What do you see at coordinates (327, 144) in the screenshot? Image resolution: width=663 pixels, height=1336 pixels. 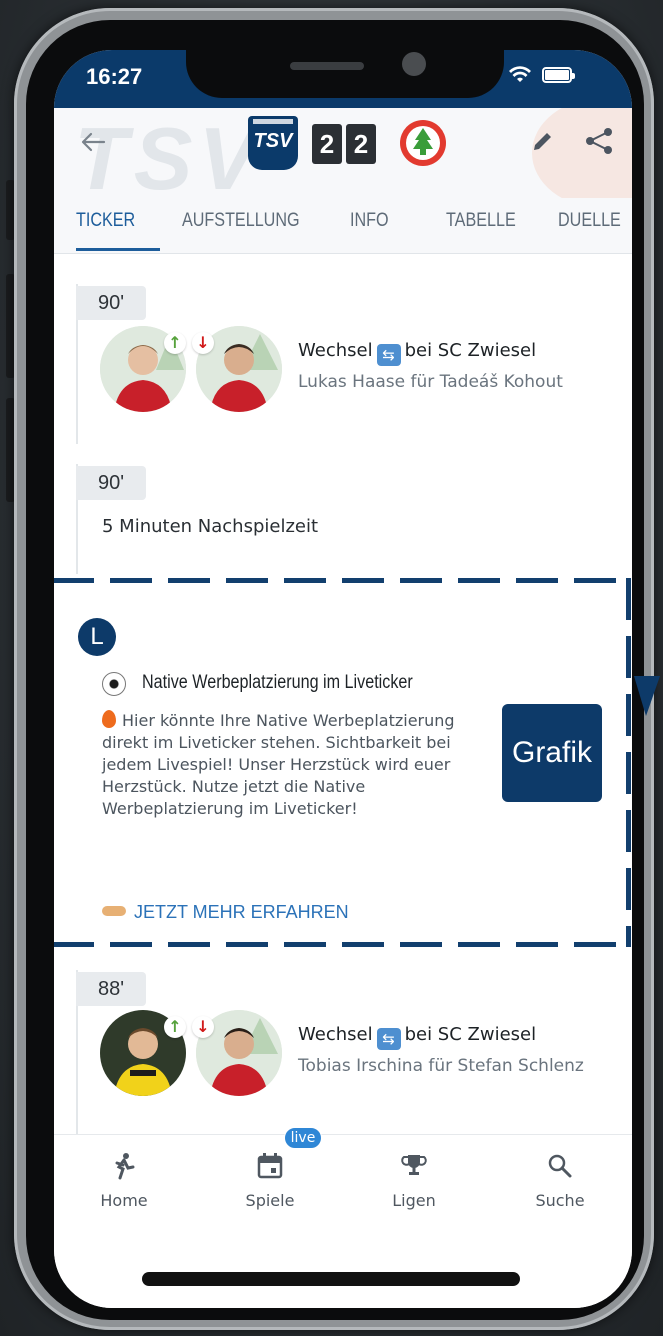 I see `home-score: 2` at bounding box center [327, 144].